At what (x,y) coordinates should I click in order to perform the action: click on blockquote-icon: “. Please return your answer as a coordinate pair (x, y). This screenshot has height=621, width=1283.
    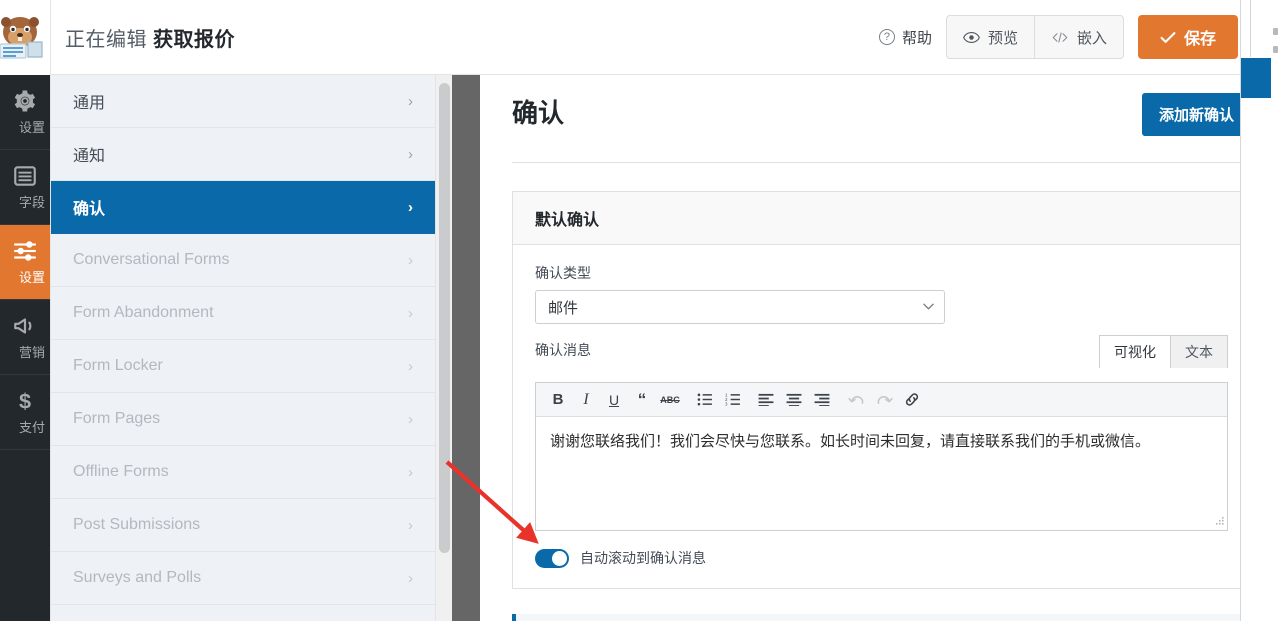
    Looking at the image, I should click on (642, 400).